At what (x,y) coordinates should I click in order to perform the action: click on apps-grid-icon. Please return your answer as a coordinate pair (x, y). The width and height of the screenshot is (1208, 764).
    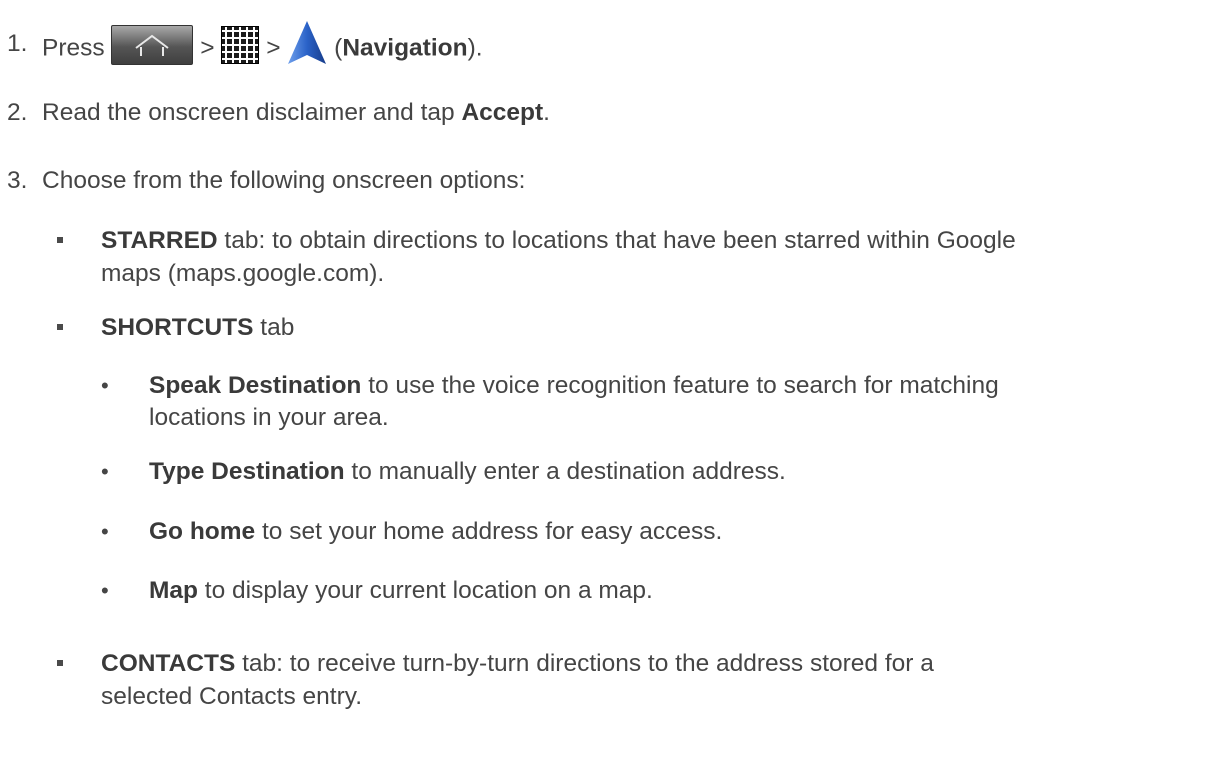
    Looking at the image, I should click on (240, 45).